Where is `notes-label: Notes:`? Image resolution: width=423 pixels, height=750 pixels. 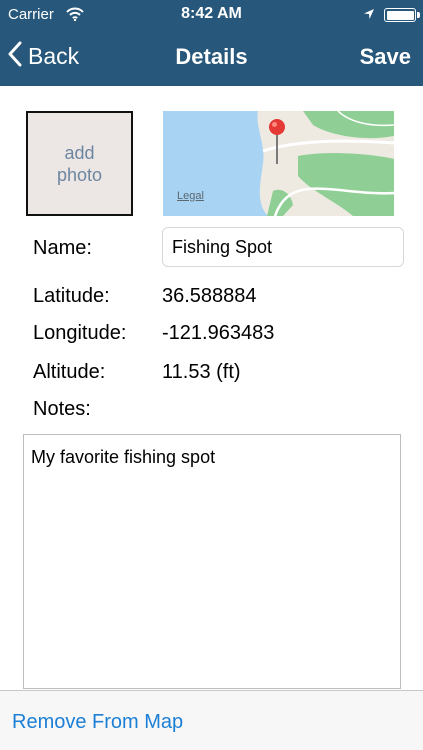 notes-label: Notes: is located at coordinates (62, 409).